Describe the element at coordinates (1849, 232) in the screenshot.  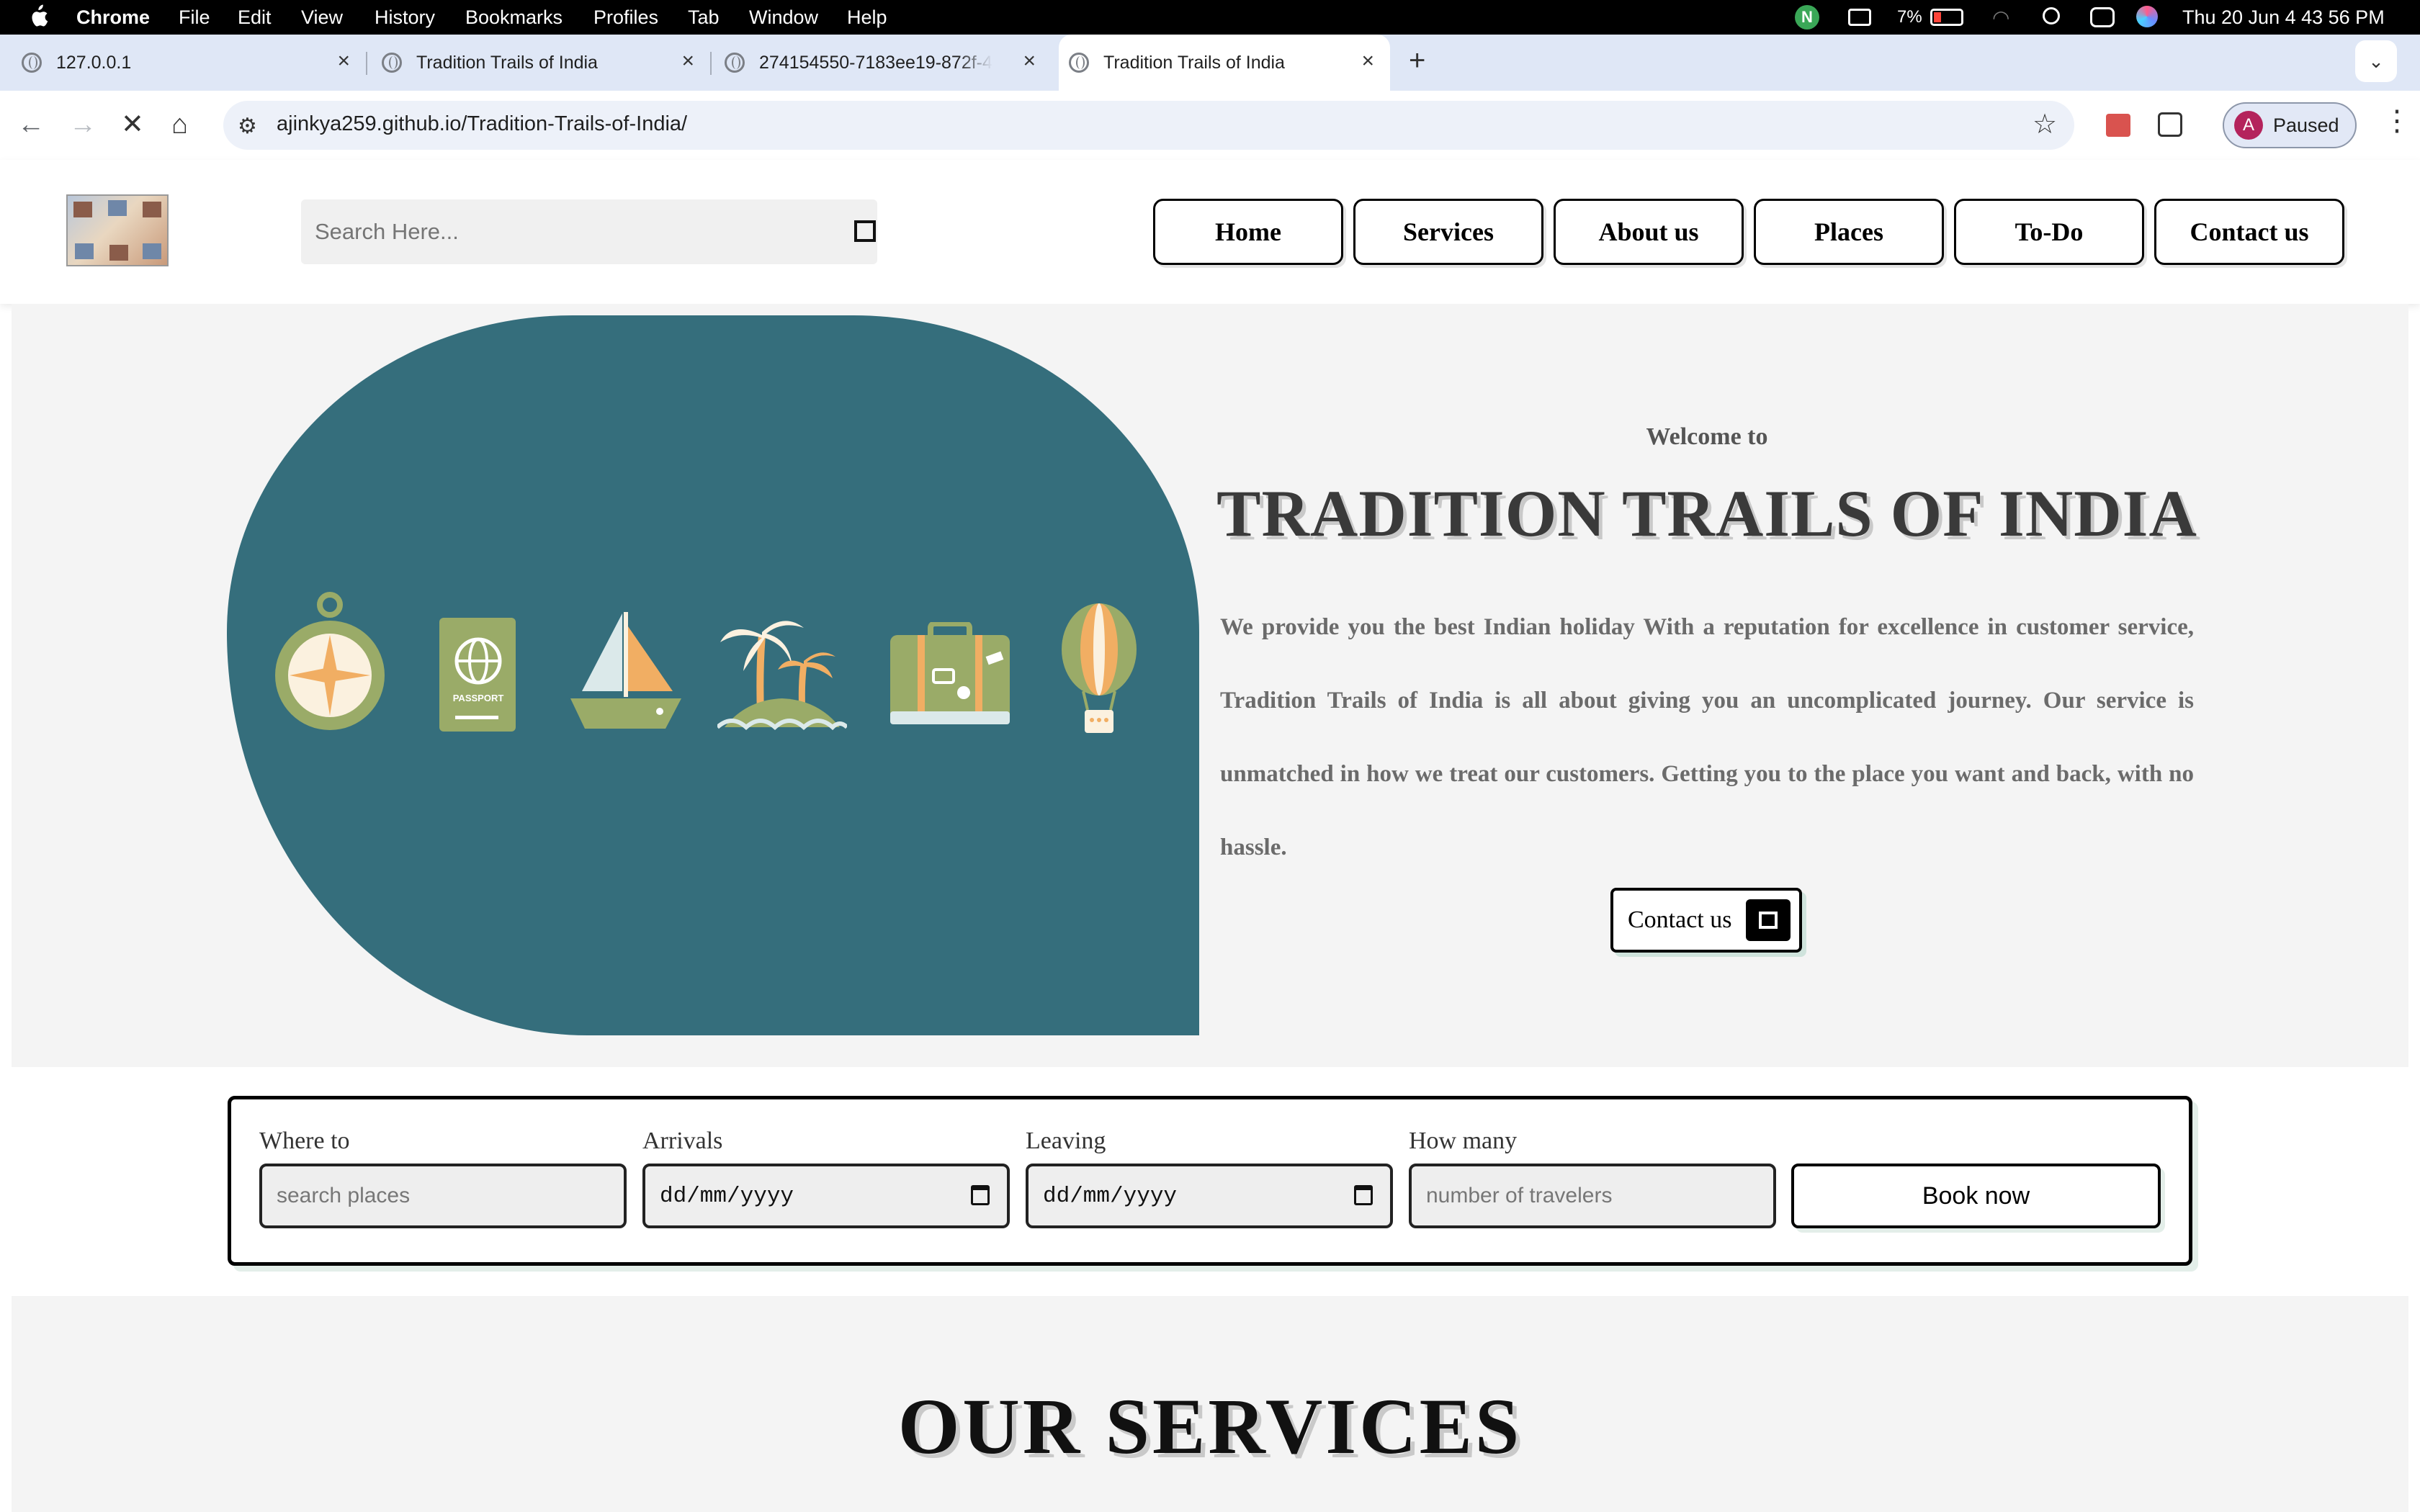
I see `nav-places-button: Places` at that location.